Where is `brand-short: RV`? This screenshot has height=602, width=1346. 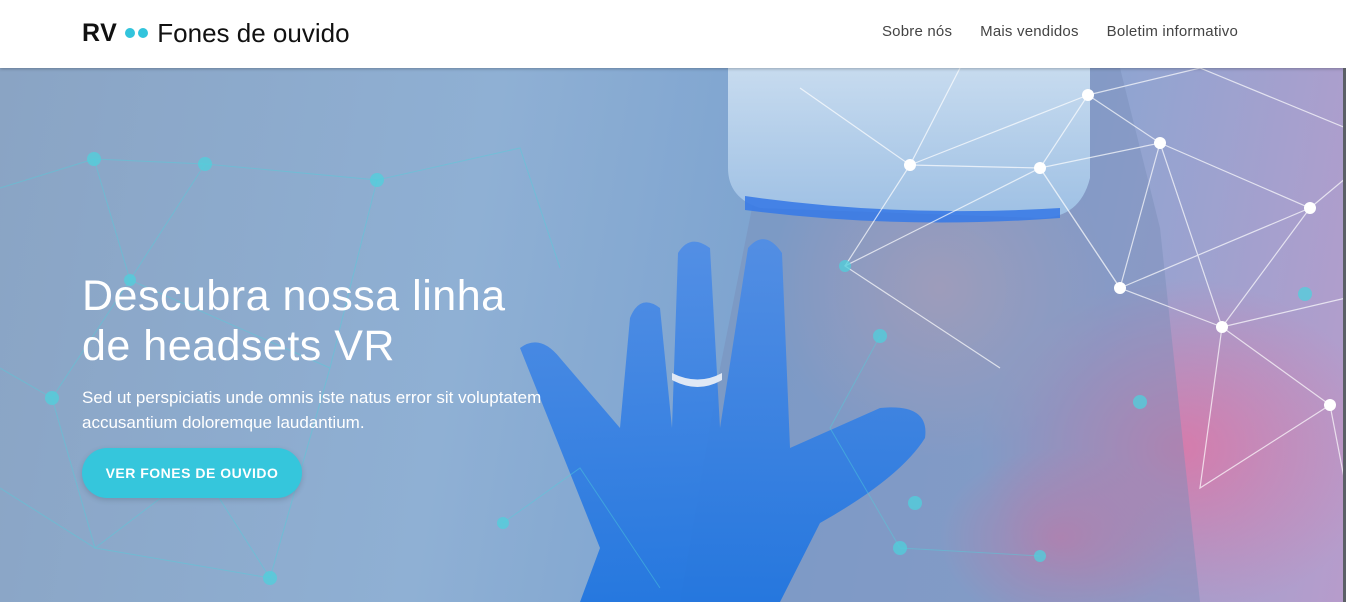
brand-short: RV is located at coordinates (100, 32).